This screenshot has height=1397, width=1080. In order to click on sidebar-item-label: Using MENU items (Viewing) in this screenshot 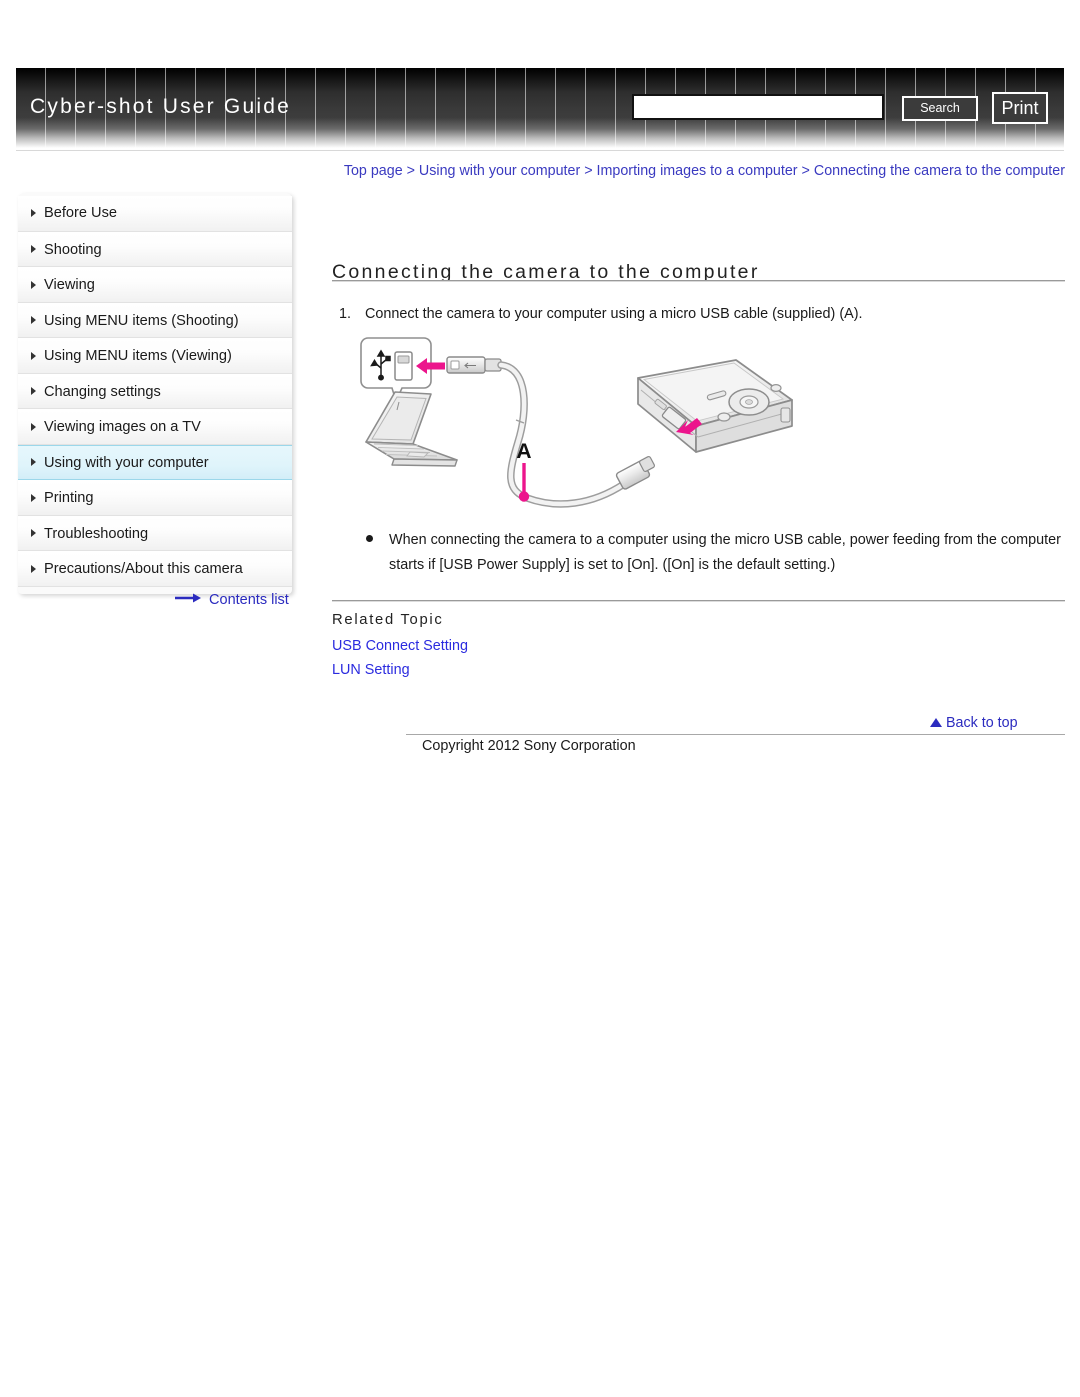, I will do `click(138, 356)`.